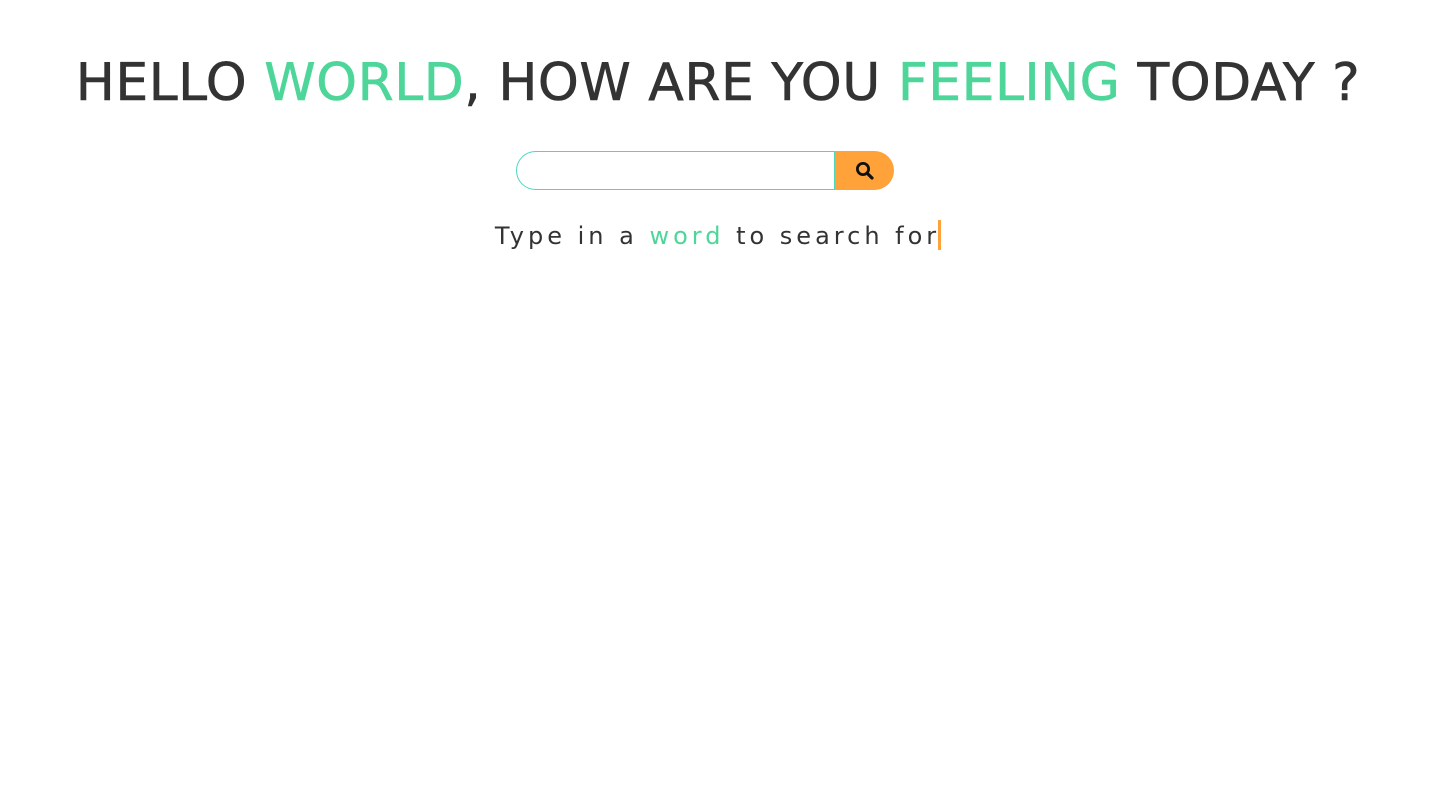 This screenshot has width=1436, height=794. Describe the element at coordinates (170, 83) in the screenshot. I see `headline-part-hello: HELLO` at that location.